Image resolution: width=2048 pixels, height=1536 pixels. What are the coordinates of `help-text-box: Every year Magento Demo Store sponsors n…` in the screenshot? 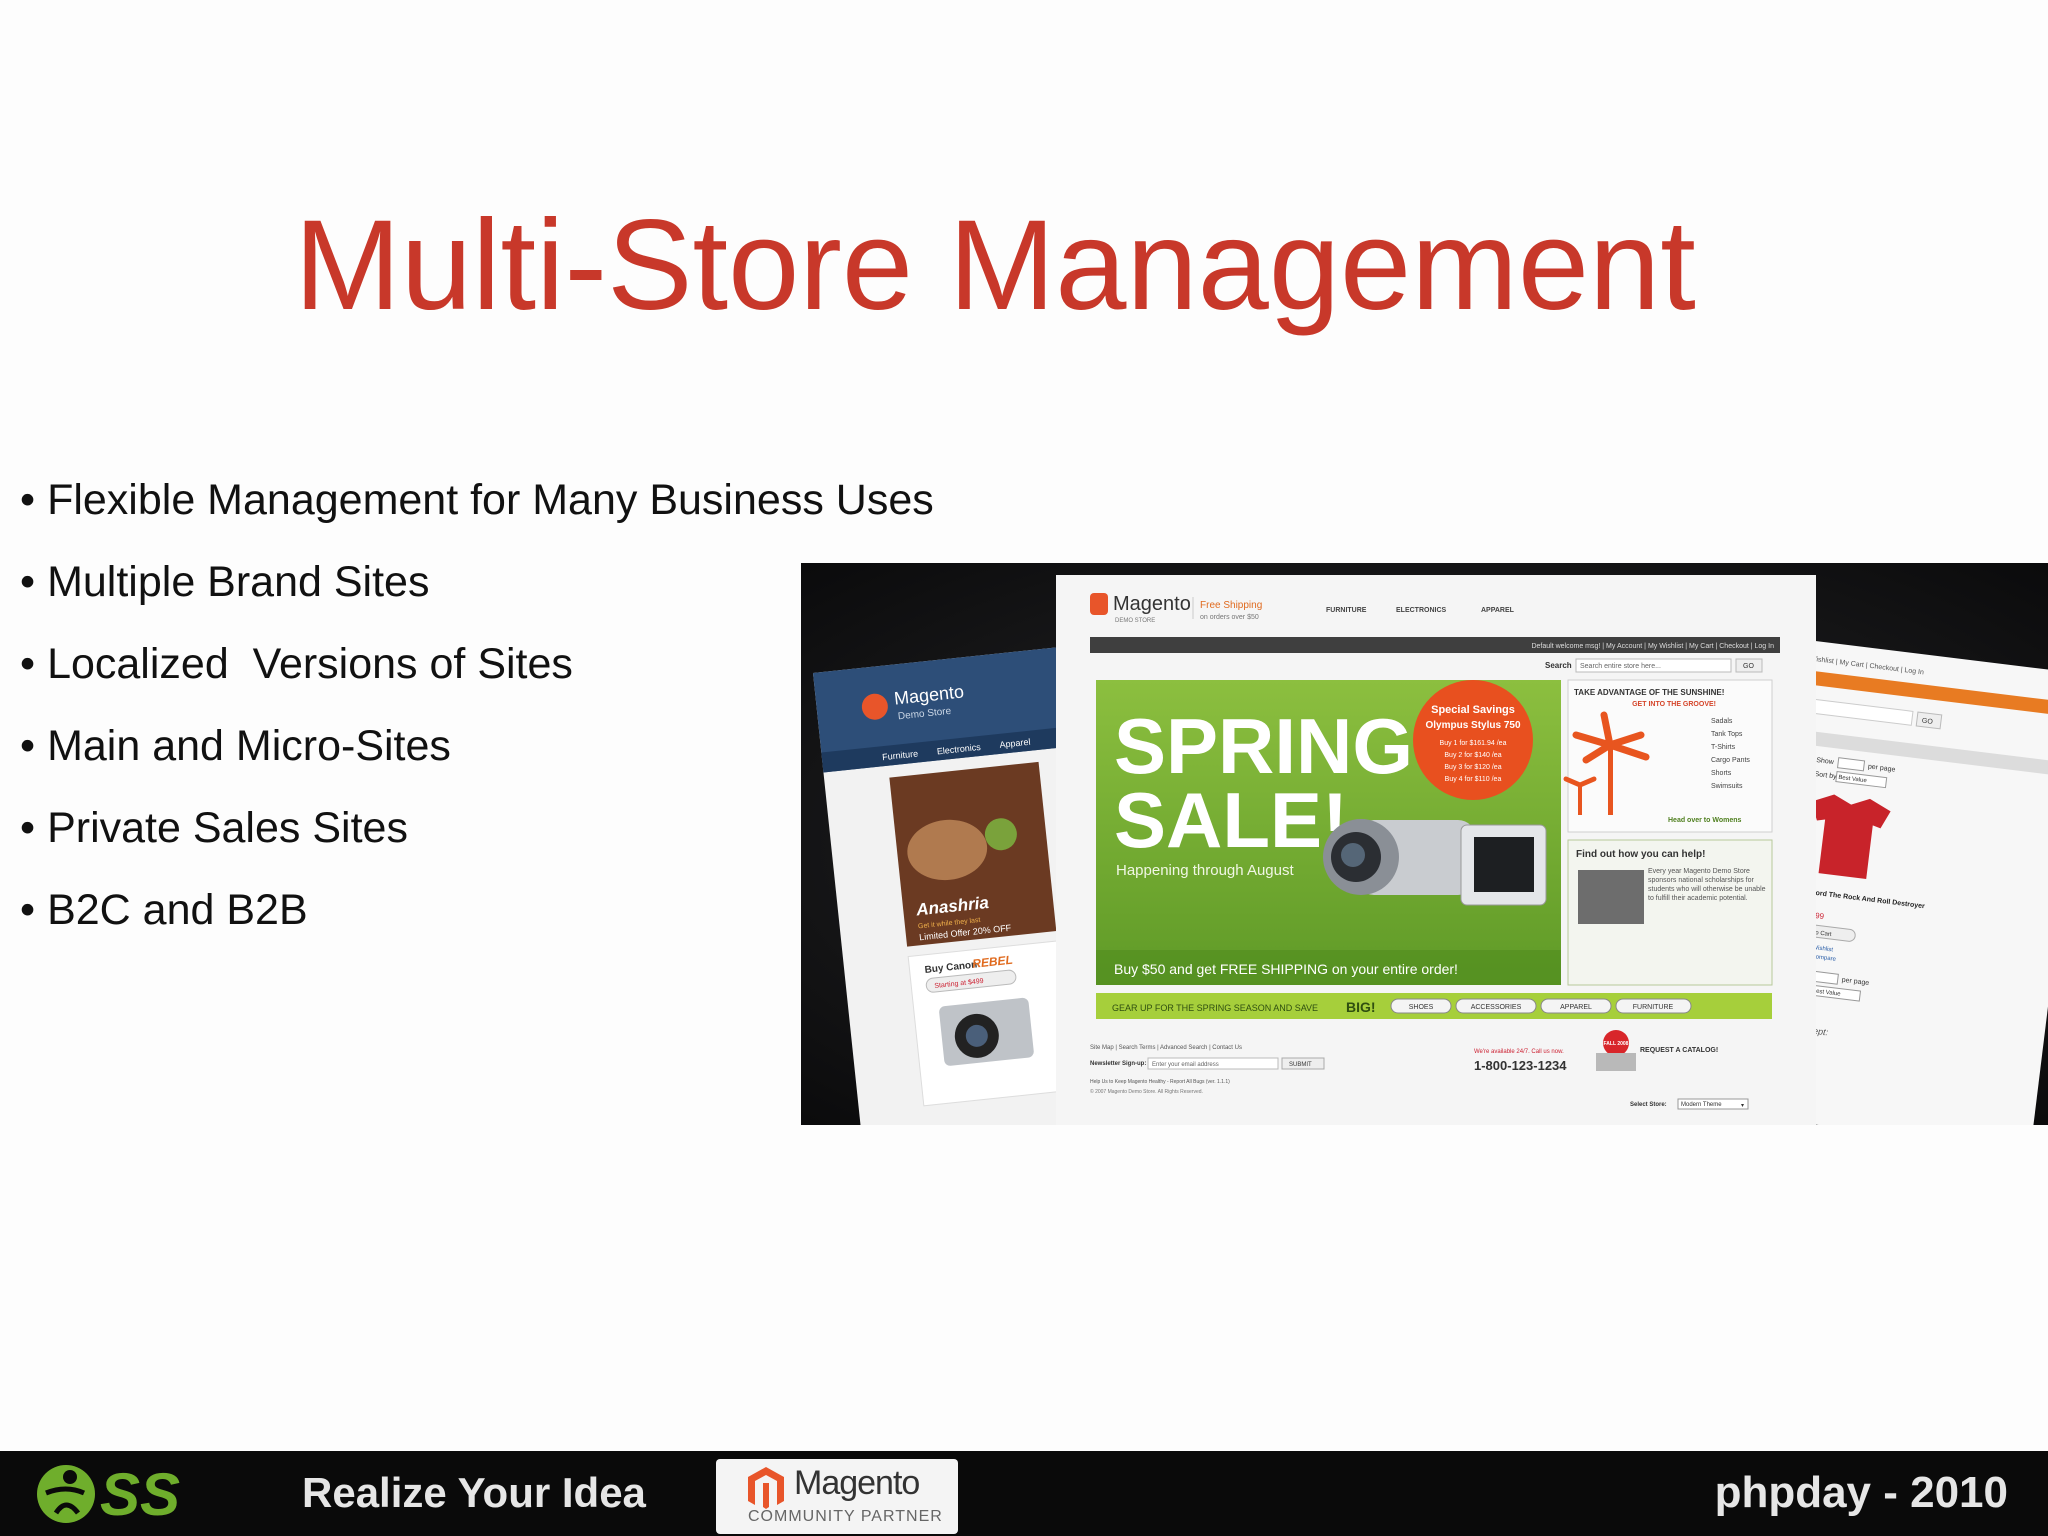 It's located at (1707, 885).